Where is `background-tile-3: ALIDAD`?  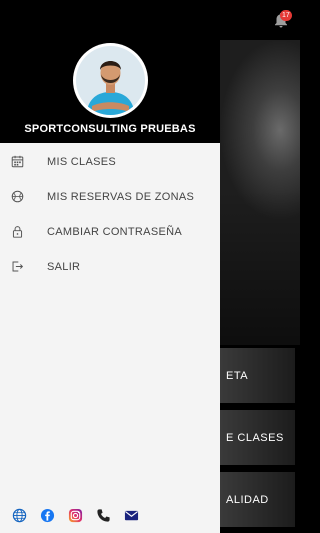 background-tile-3: ALIDAD is located at coordinates (257, 499).